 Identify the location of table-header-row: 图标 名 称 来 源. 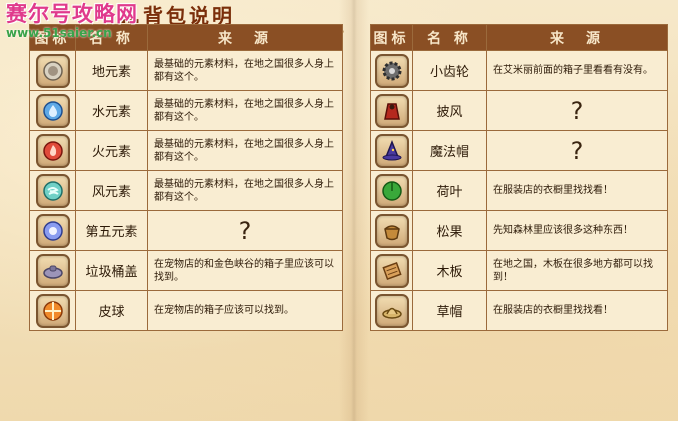
(519, 37).